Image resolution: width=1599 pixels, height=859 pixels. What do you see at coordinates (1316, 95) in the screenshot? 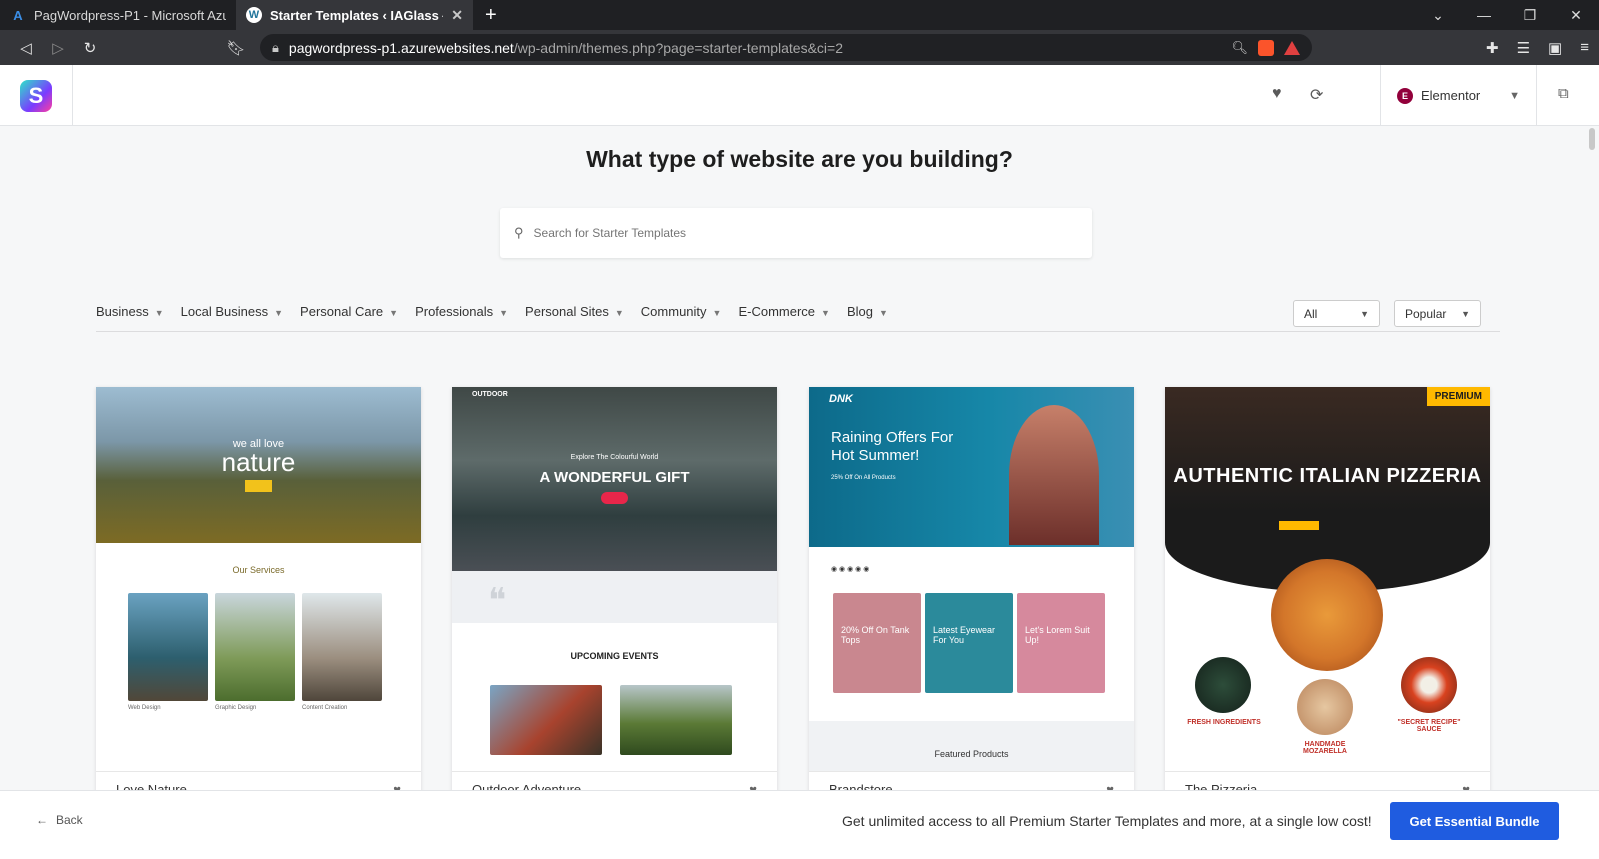
I see `sync-icon: ⟳` at bounding box center [1316, 95].